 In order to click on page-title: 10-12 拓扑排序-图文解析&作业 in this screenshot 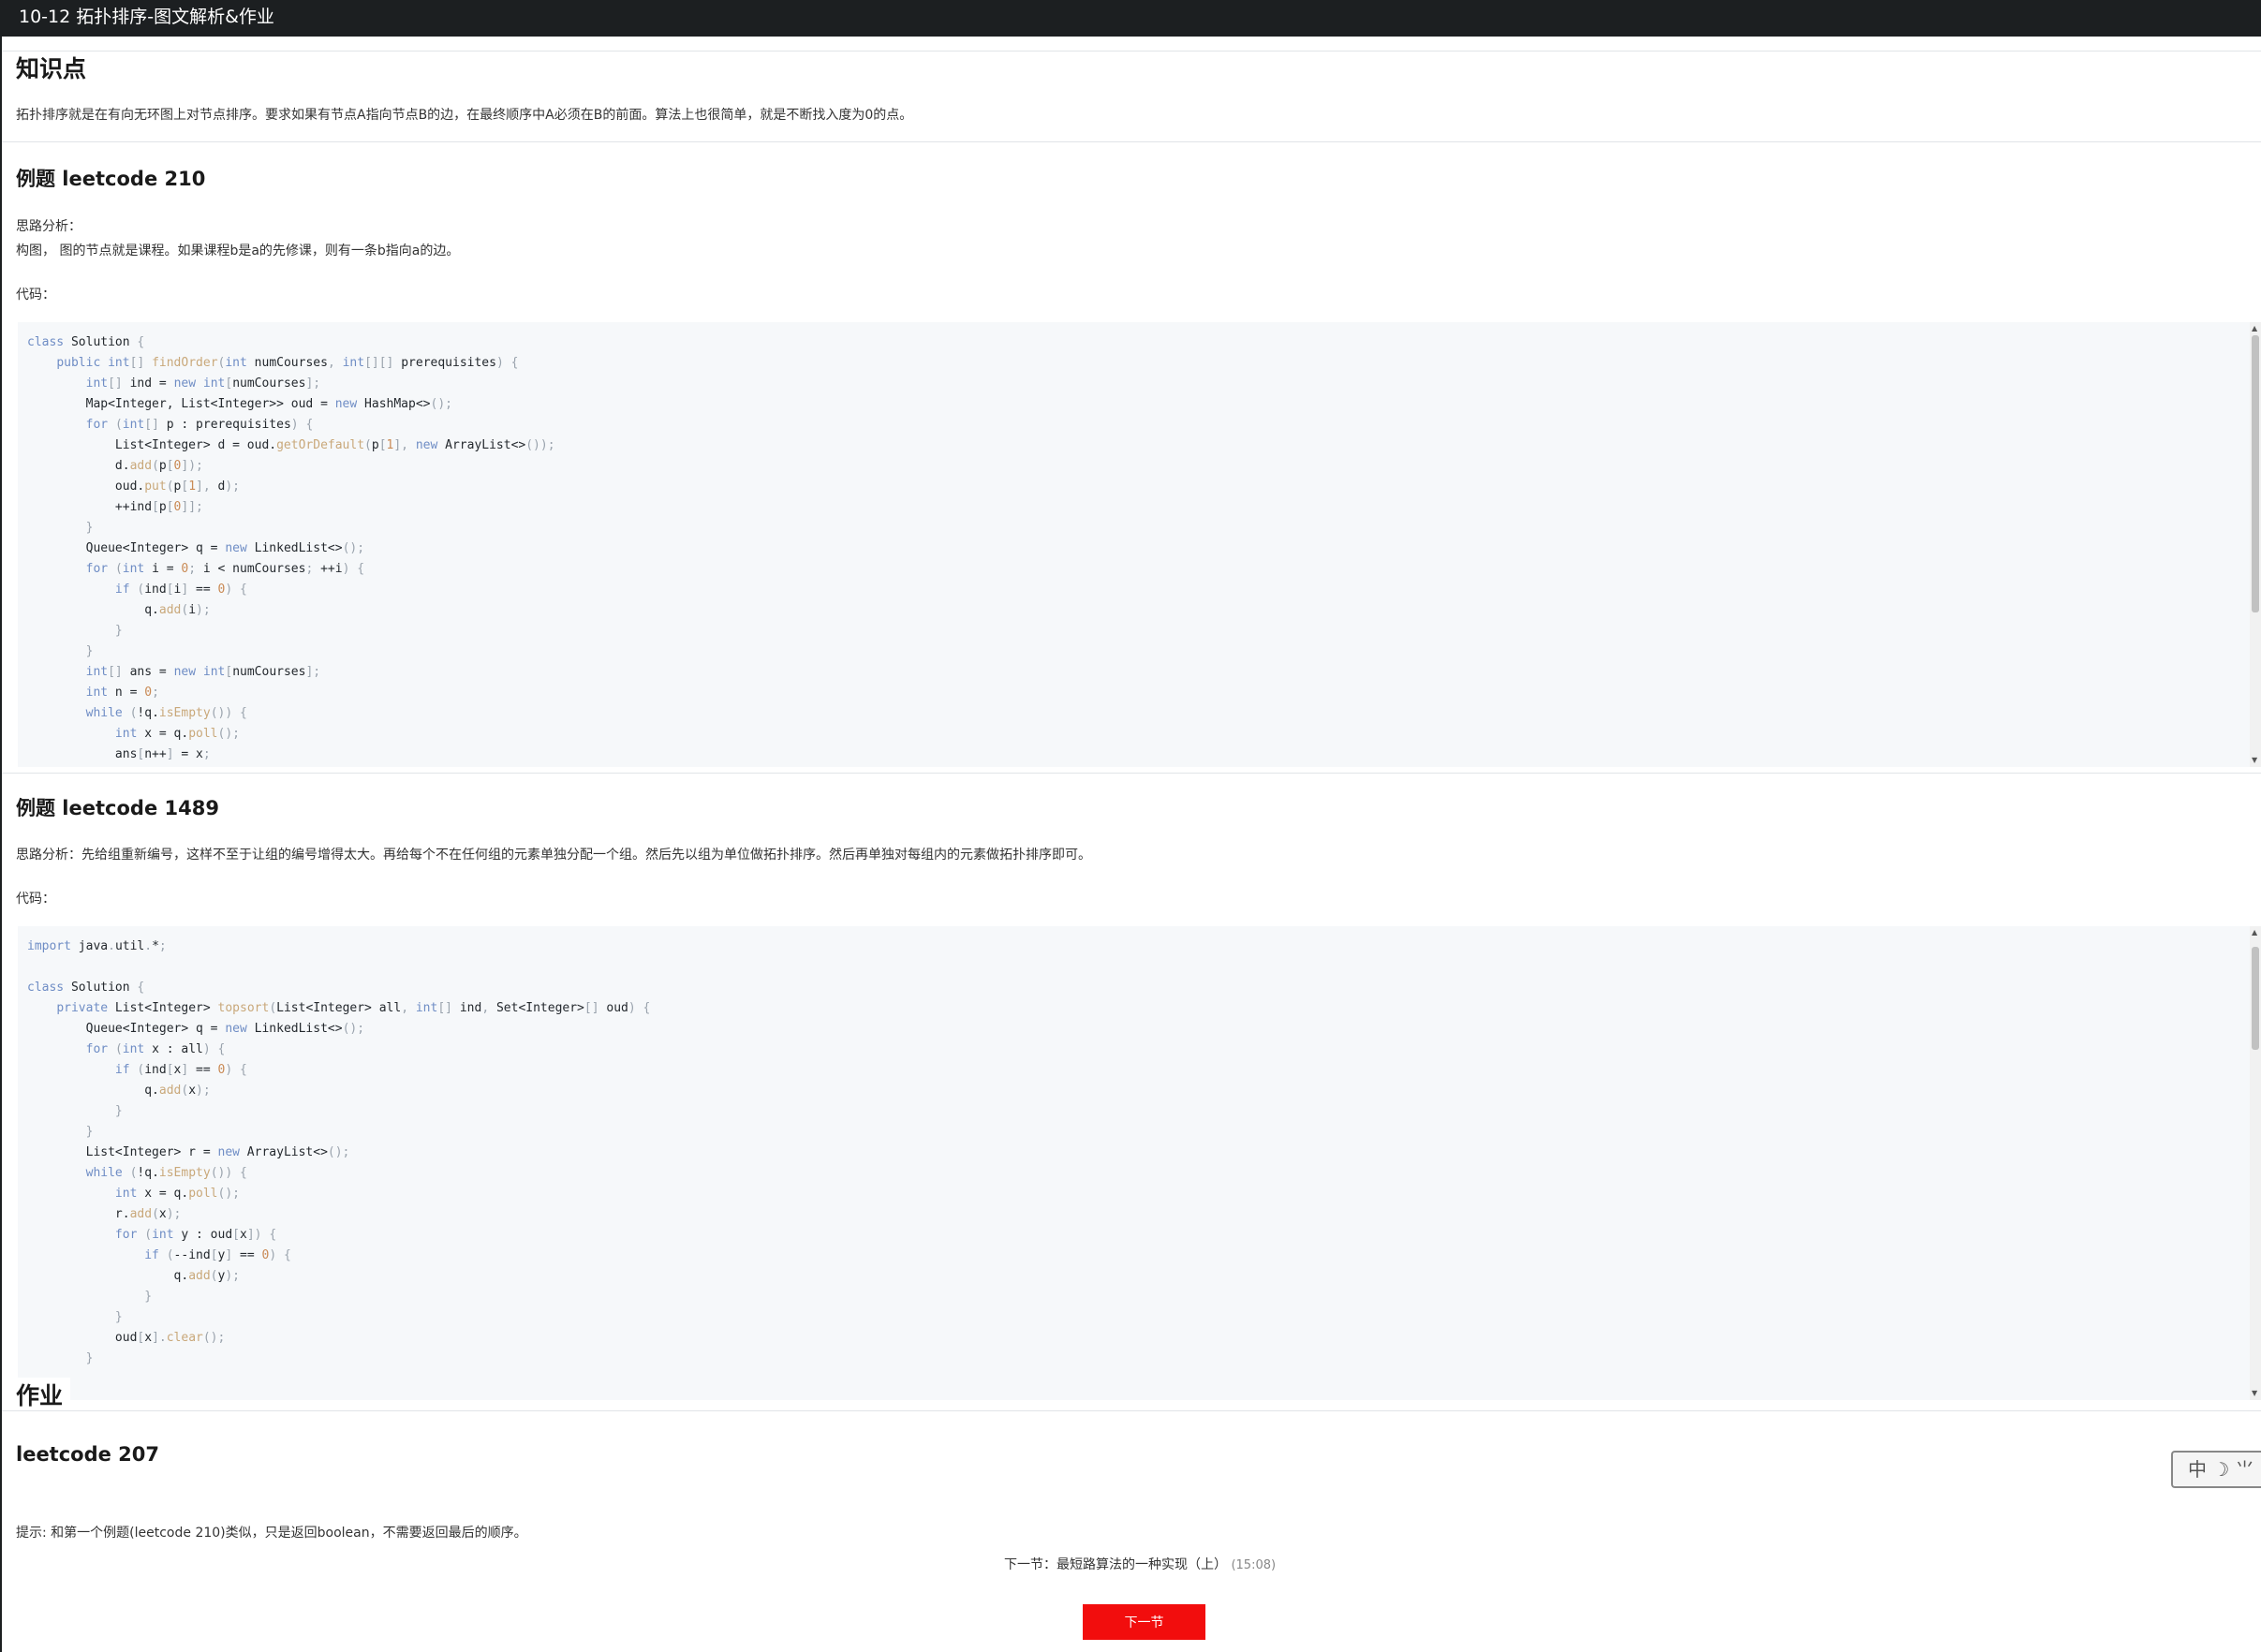, I will do `click(146, 17)`.